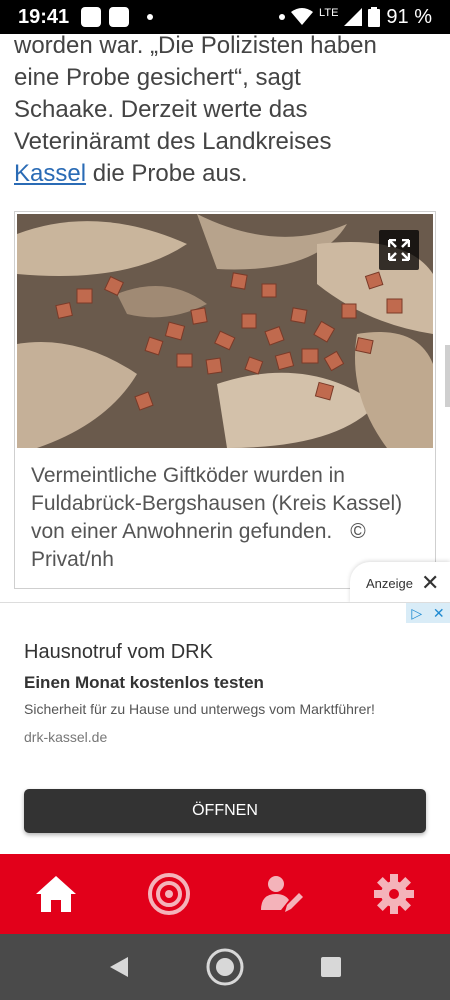 The width and height of the screenshot is (450, 1000). What do you see at coordinates (447, 376) in the screenshot?
I see `scrollbar` at bounding box center [447, 376].